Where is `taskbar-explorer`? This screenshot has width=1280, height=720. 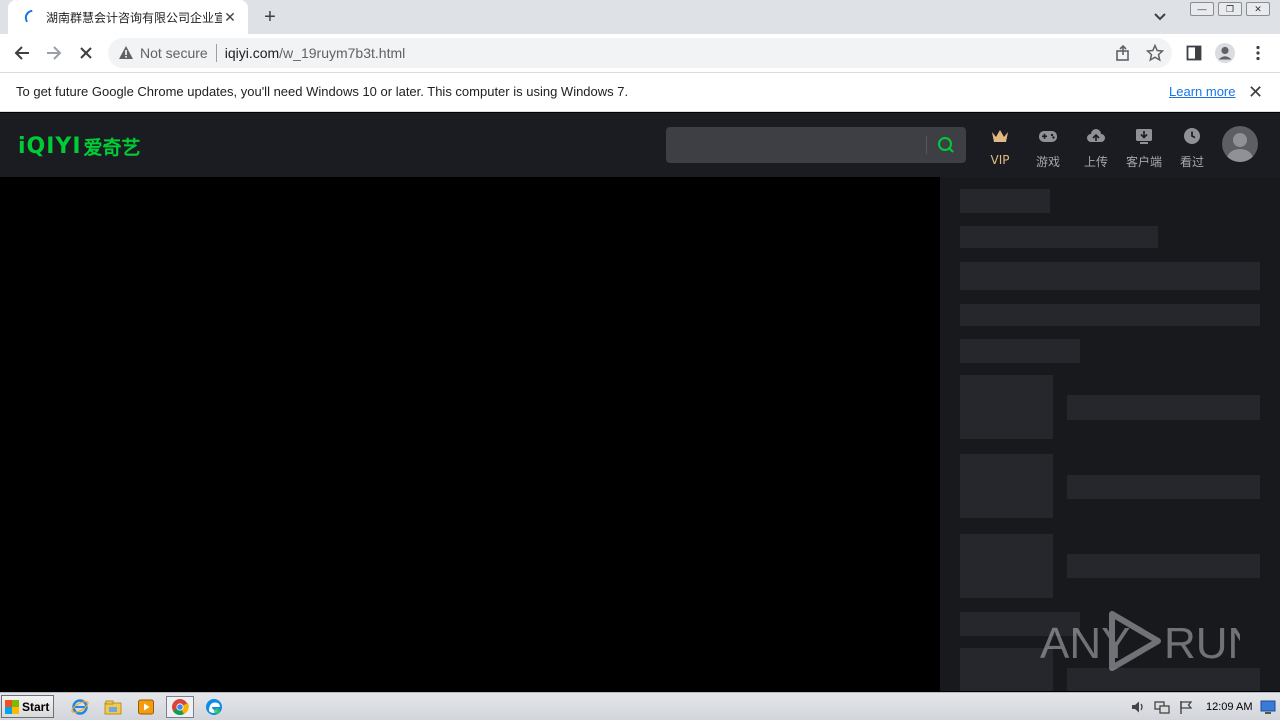 taskbar-explorer is located at coordinates (113, 707).